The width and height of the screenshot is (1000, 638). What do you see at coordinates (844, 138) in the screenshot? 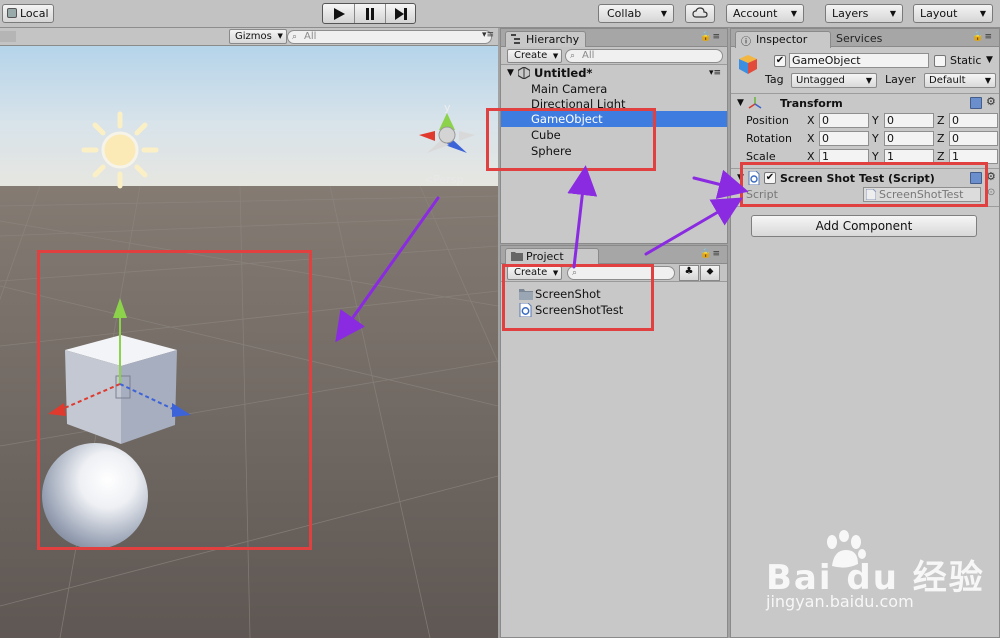
I see `rotation-x-field: 0` at bounding box center [844, 138].